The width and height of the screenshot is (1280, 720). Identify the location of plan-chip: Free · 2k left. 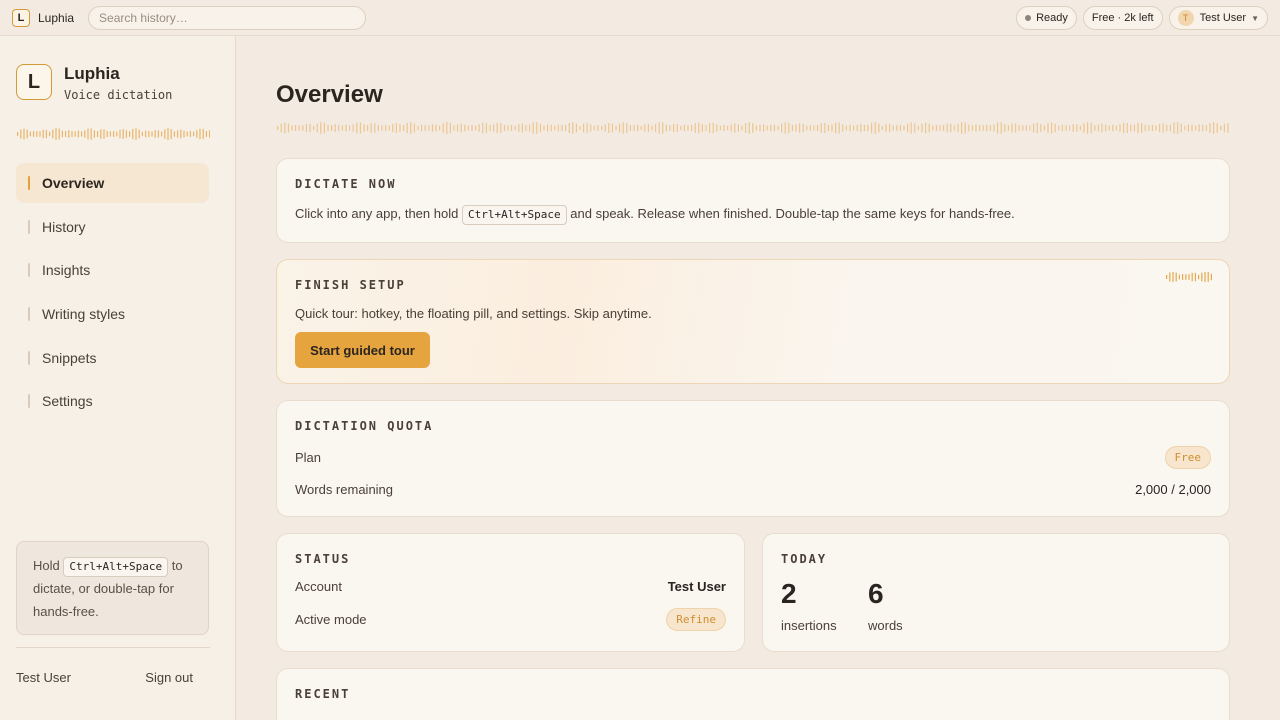
(1122, 18).